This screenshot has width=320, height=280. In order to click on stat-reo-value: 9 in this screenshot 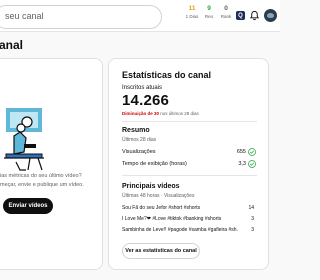, I will do `click(209, 8)`.